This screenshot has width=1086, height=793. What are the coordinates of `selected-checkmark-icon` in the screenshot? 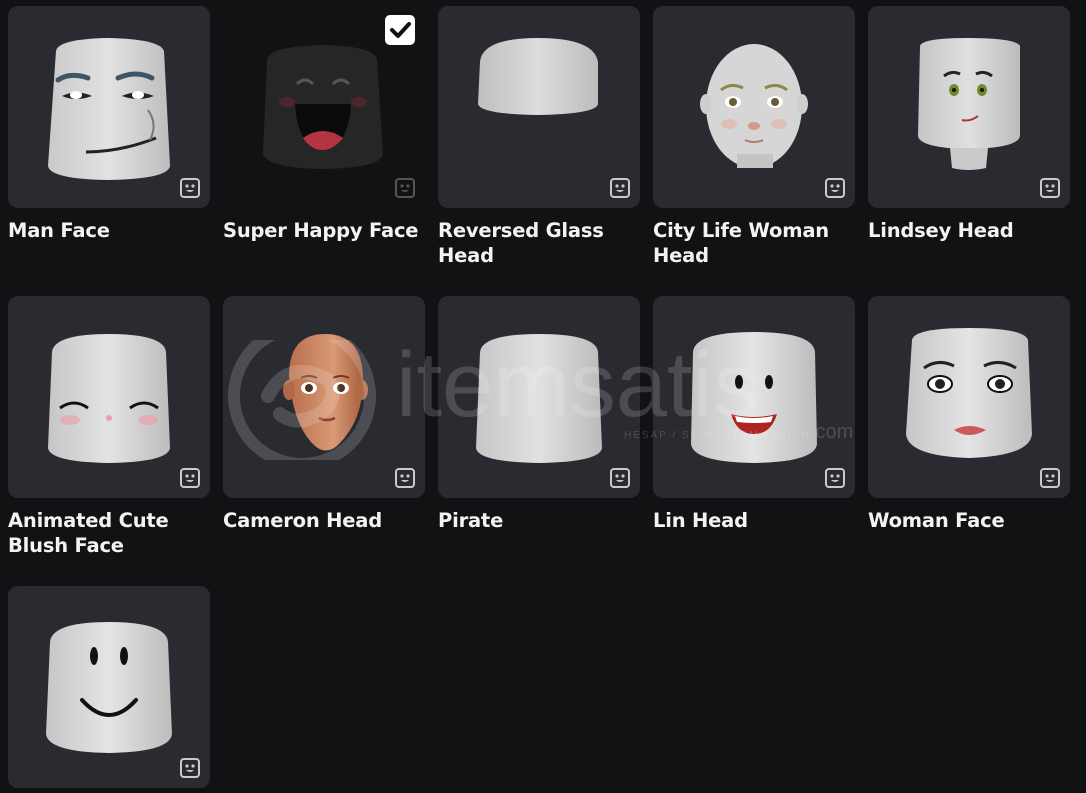 It's located at (400, 30).